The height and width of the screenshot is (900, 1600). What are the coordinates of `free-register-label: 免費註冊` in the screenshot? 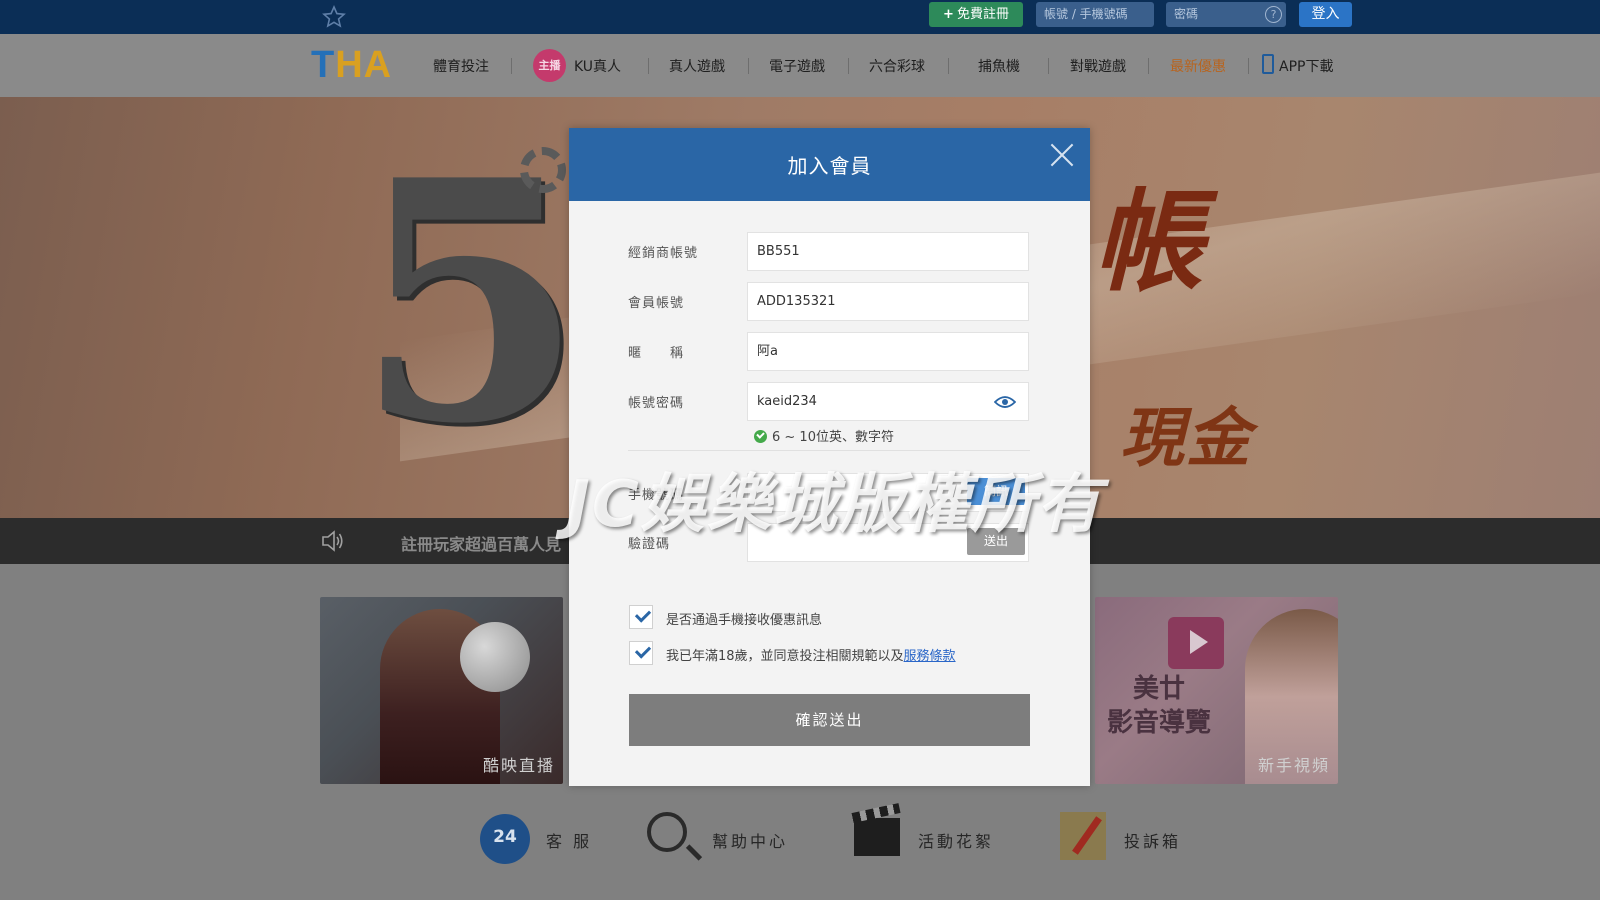 It's located at (982, 14).